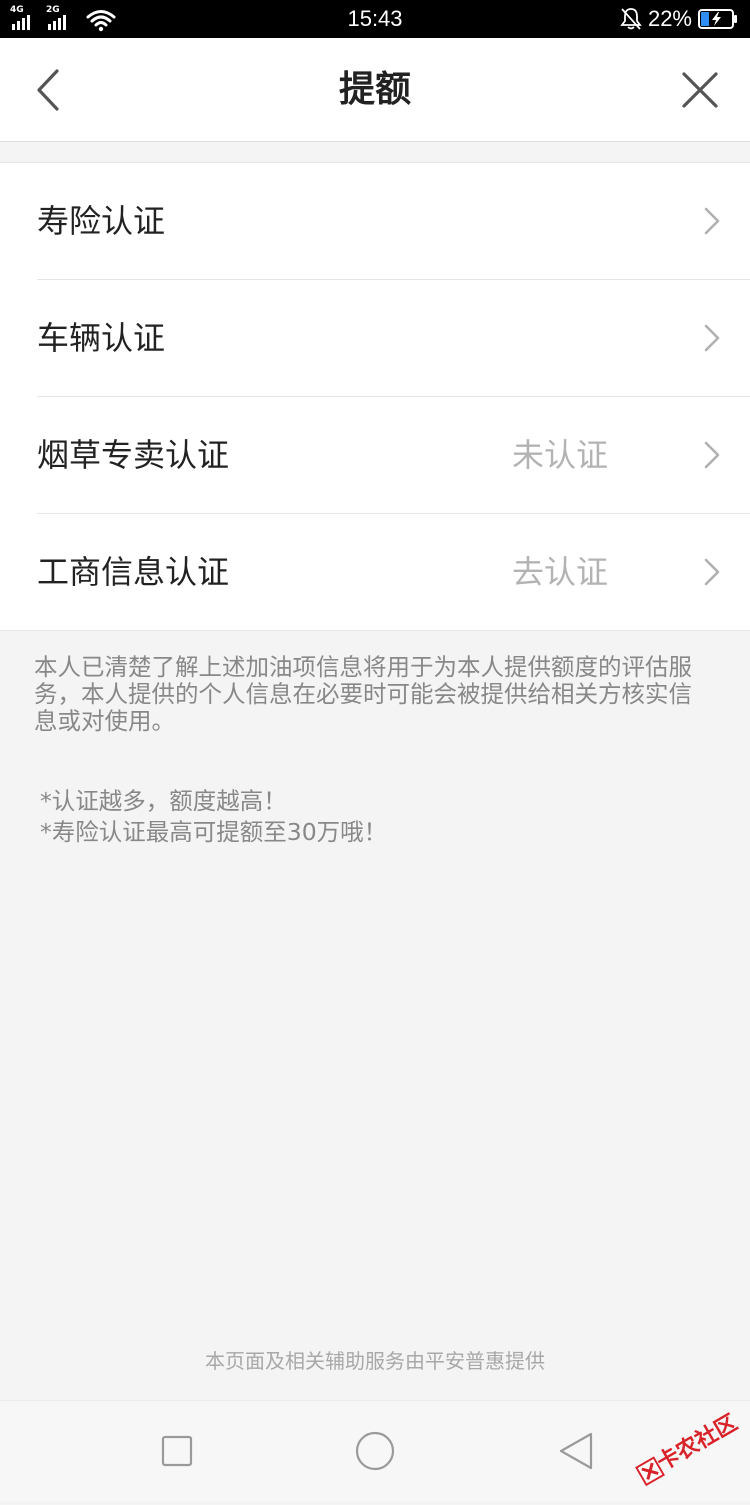 Image resolution: width=750 pixels, height=1505 pixels. What do you see at coordinates (669, 18) in the screenshot?
I see `battery-percent: 22%` at bounding box center [669, 18].